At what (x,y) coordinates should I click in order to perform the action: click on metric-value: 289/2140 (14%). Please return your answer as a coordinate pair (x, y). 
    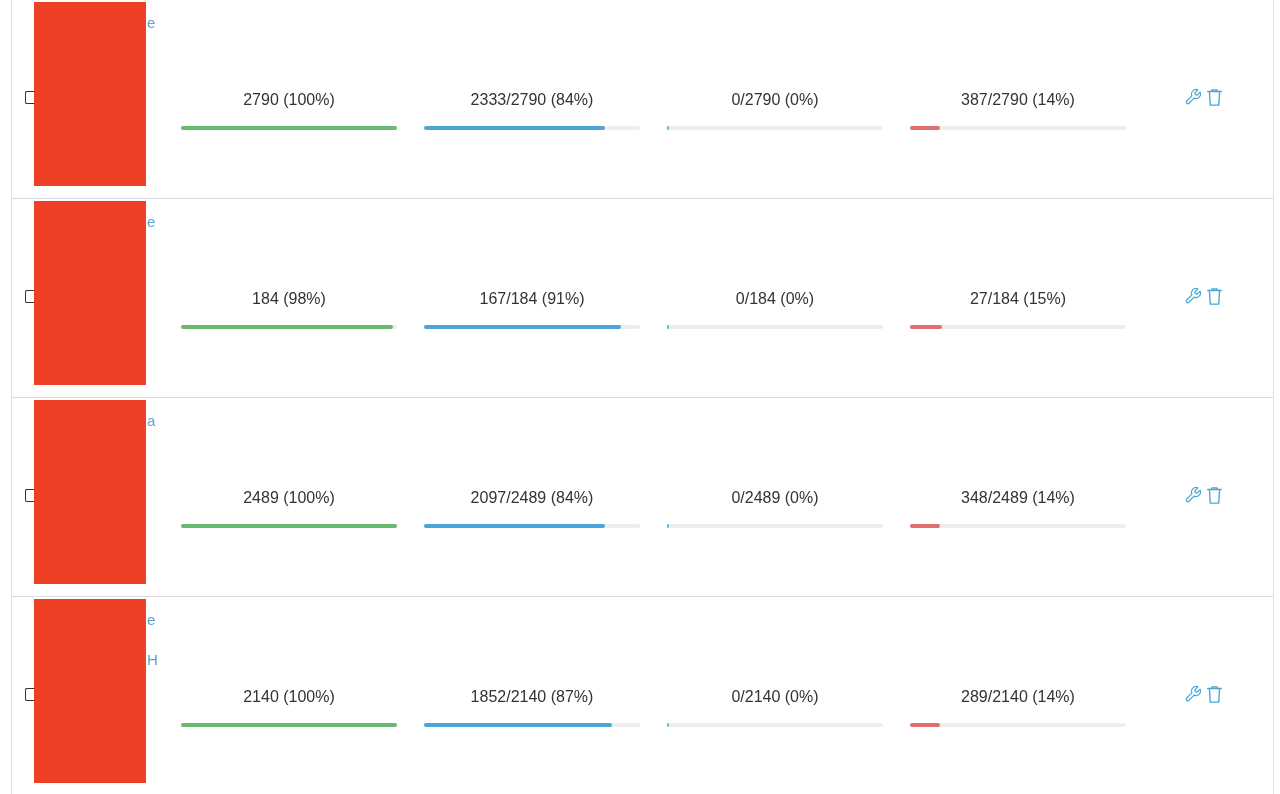
    Looking at the image, I should click on (1018, 697).